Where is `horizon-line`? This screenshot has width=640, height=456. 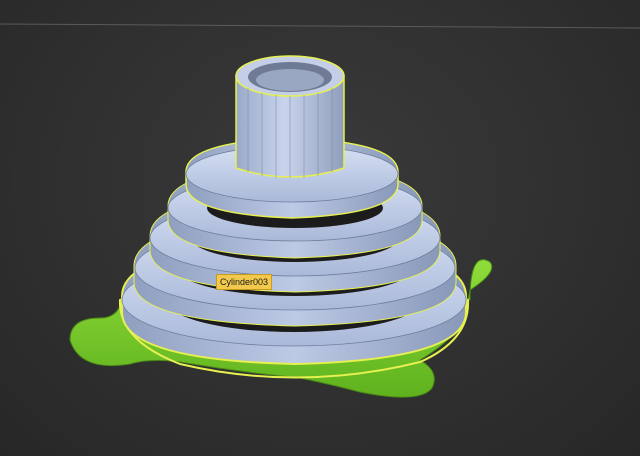
horizon-line is located at coordinates (320, 26).